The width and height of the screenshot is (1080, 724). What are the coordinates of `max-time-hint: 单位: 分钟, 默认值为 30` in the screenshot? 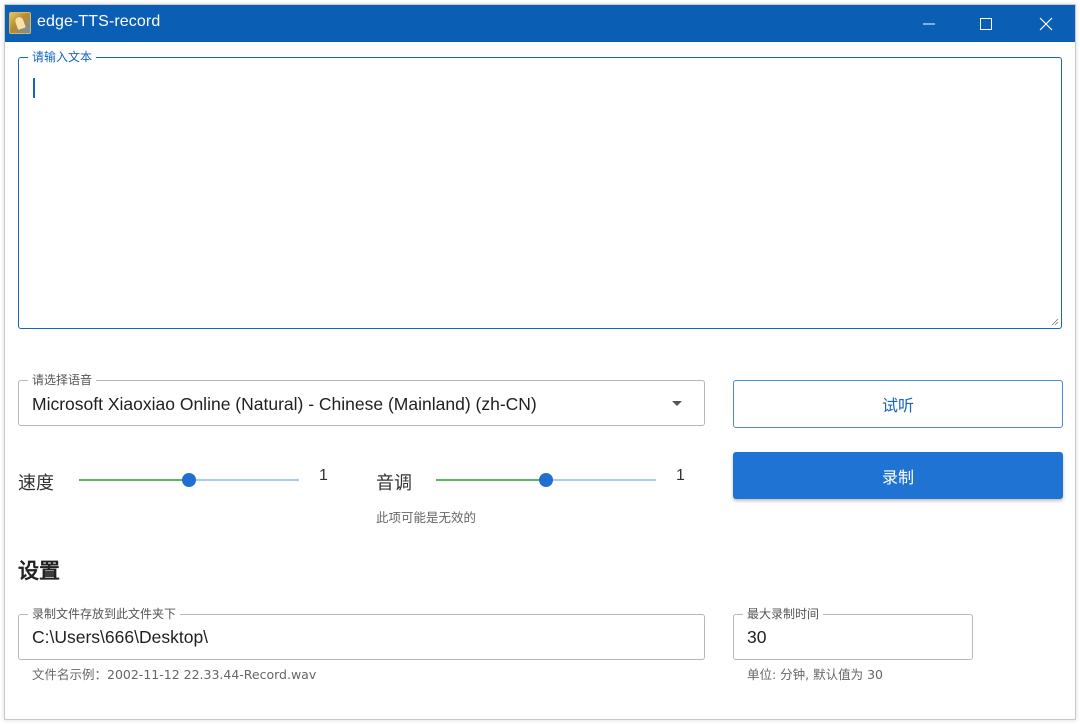 It's located at (815, 674).